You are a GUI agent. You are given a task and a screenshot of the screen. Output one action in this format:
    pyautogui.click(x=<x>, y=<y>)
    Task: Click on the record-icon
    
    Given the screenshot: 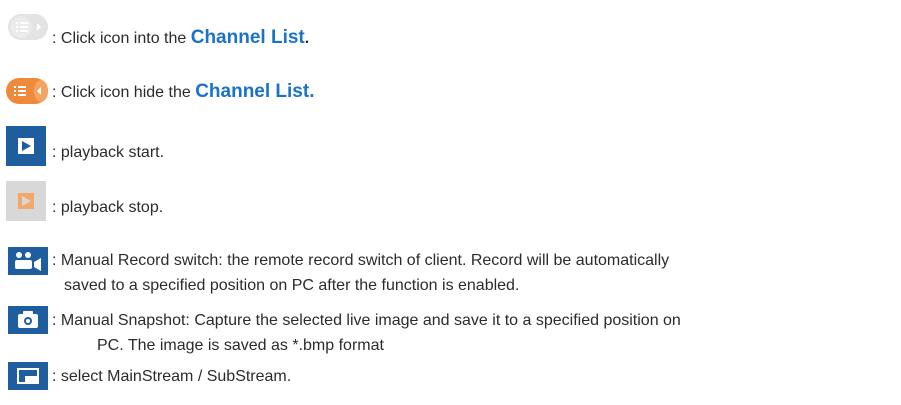 What is the action you would take?
    pyautogui.click(x=28, y=261)
    